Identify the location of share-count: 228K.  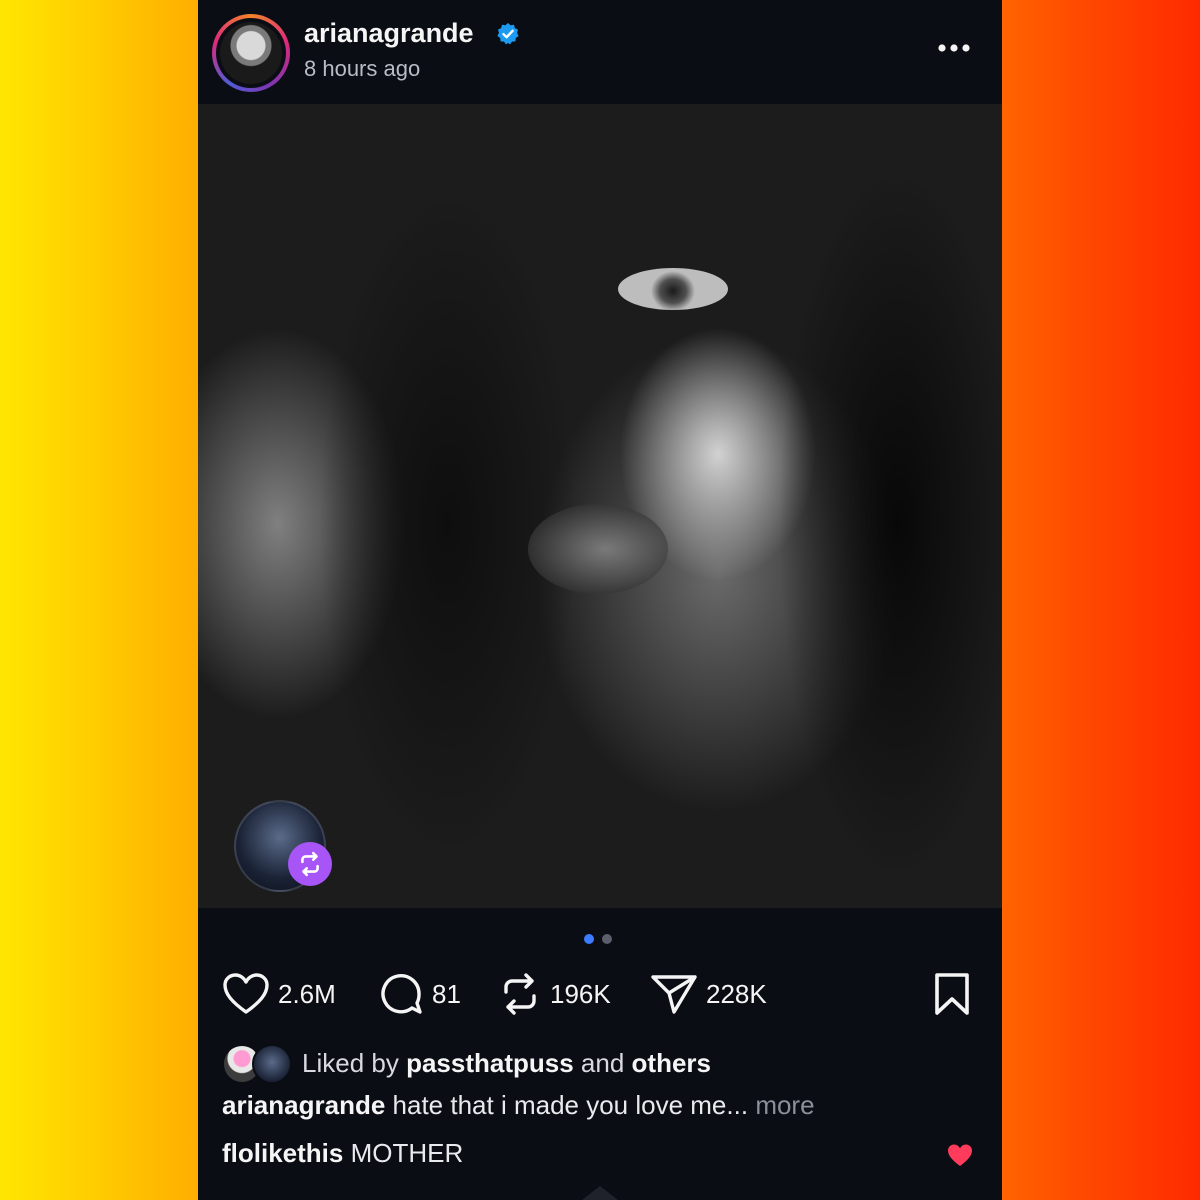
(736, 993).